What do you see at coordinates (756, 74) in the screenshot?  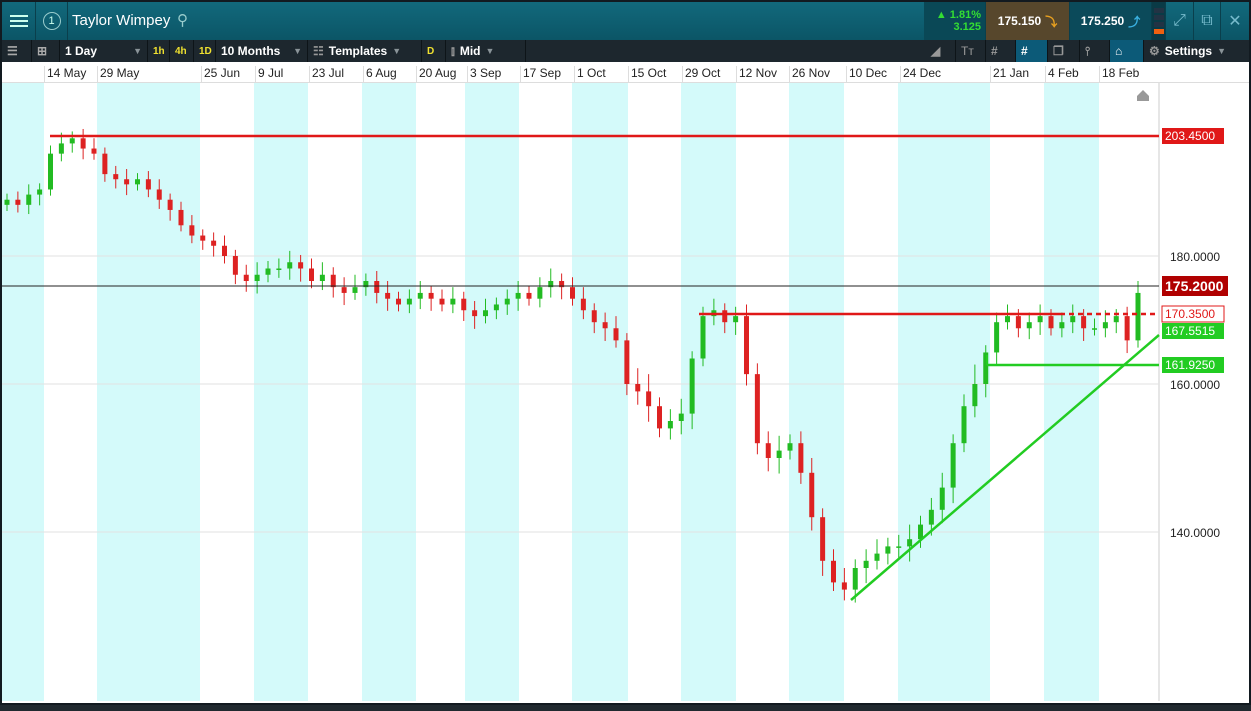 I see `date-label: 12 Nov` at bounding box center [756, 74].